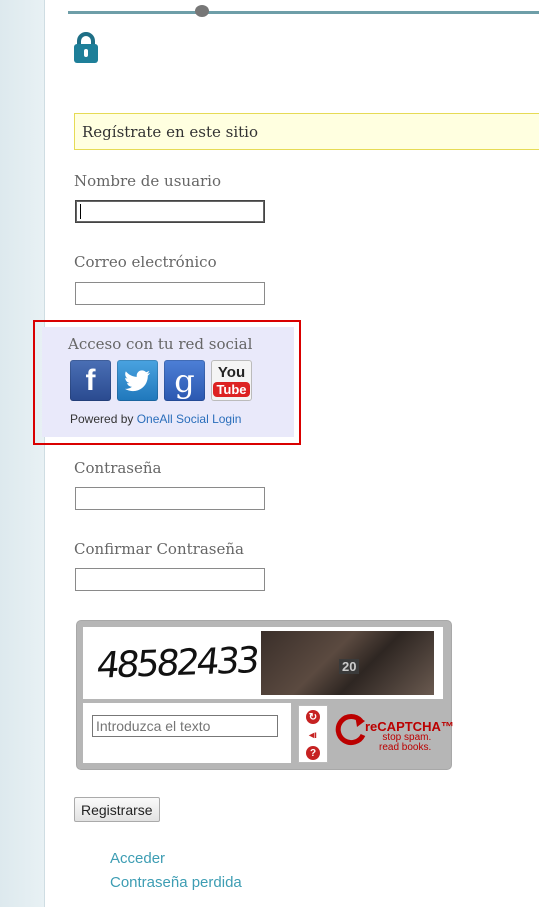  I want to click on password-label: Contraseña, so click(118, 468).